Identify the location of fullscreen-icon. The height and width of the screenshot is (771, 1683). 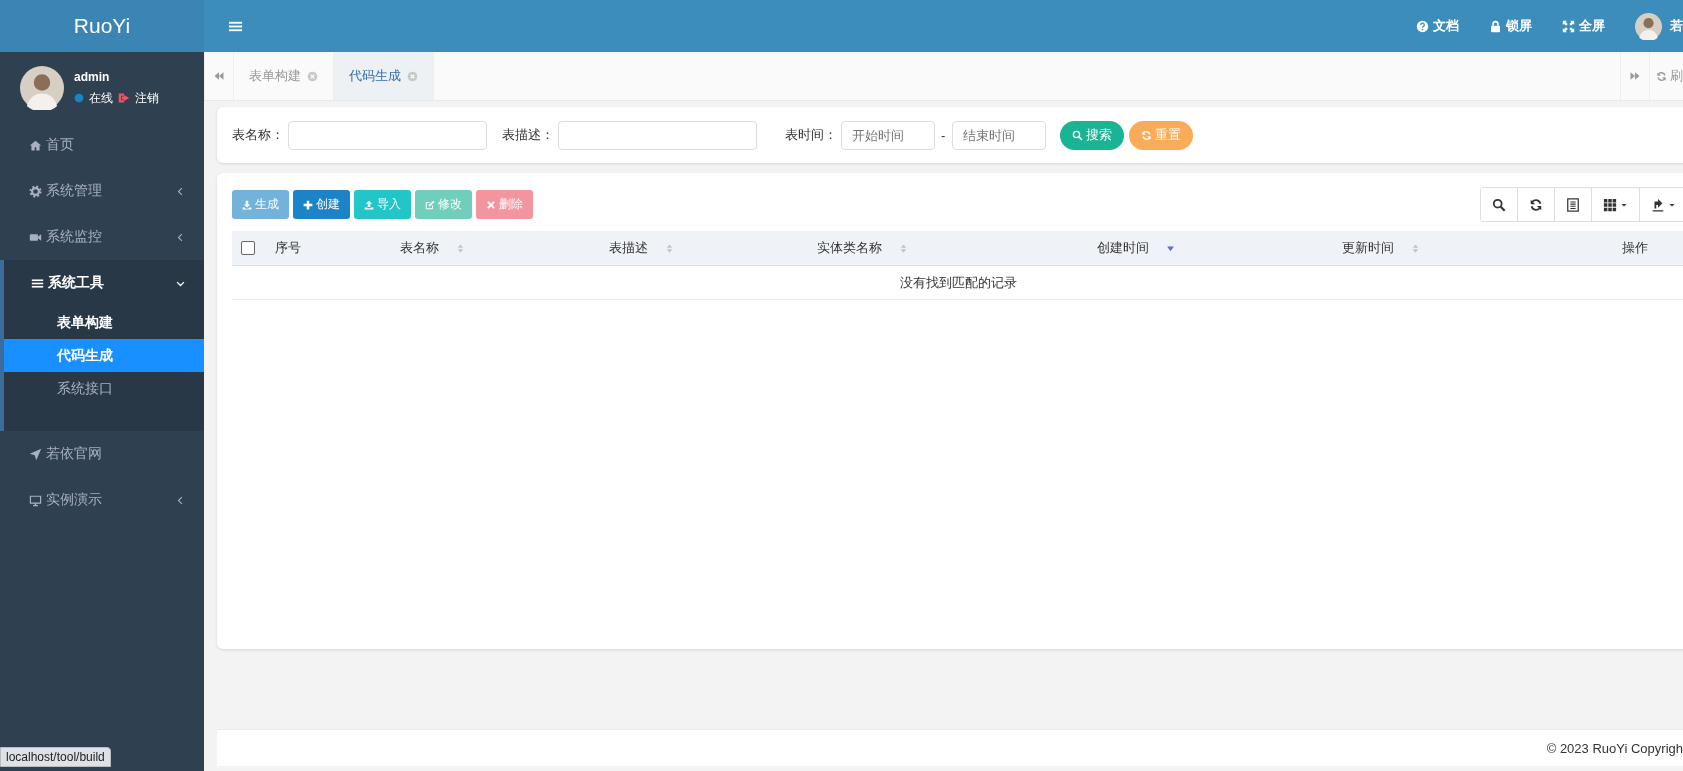
(1568, 26).